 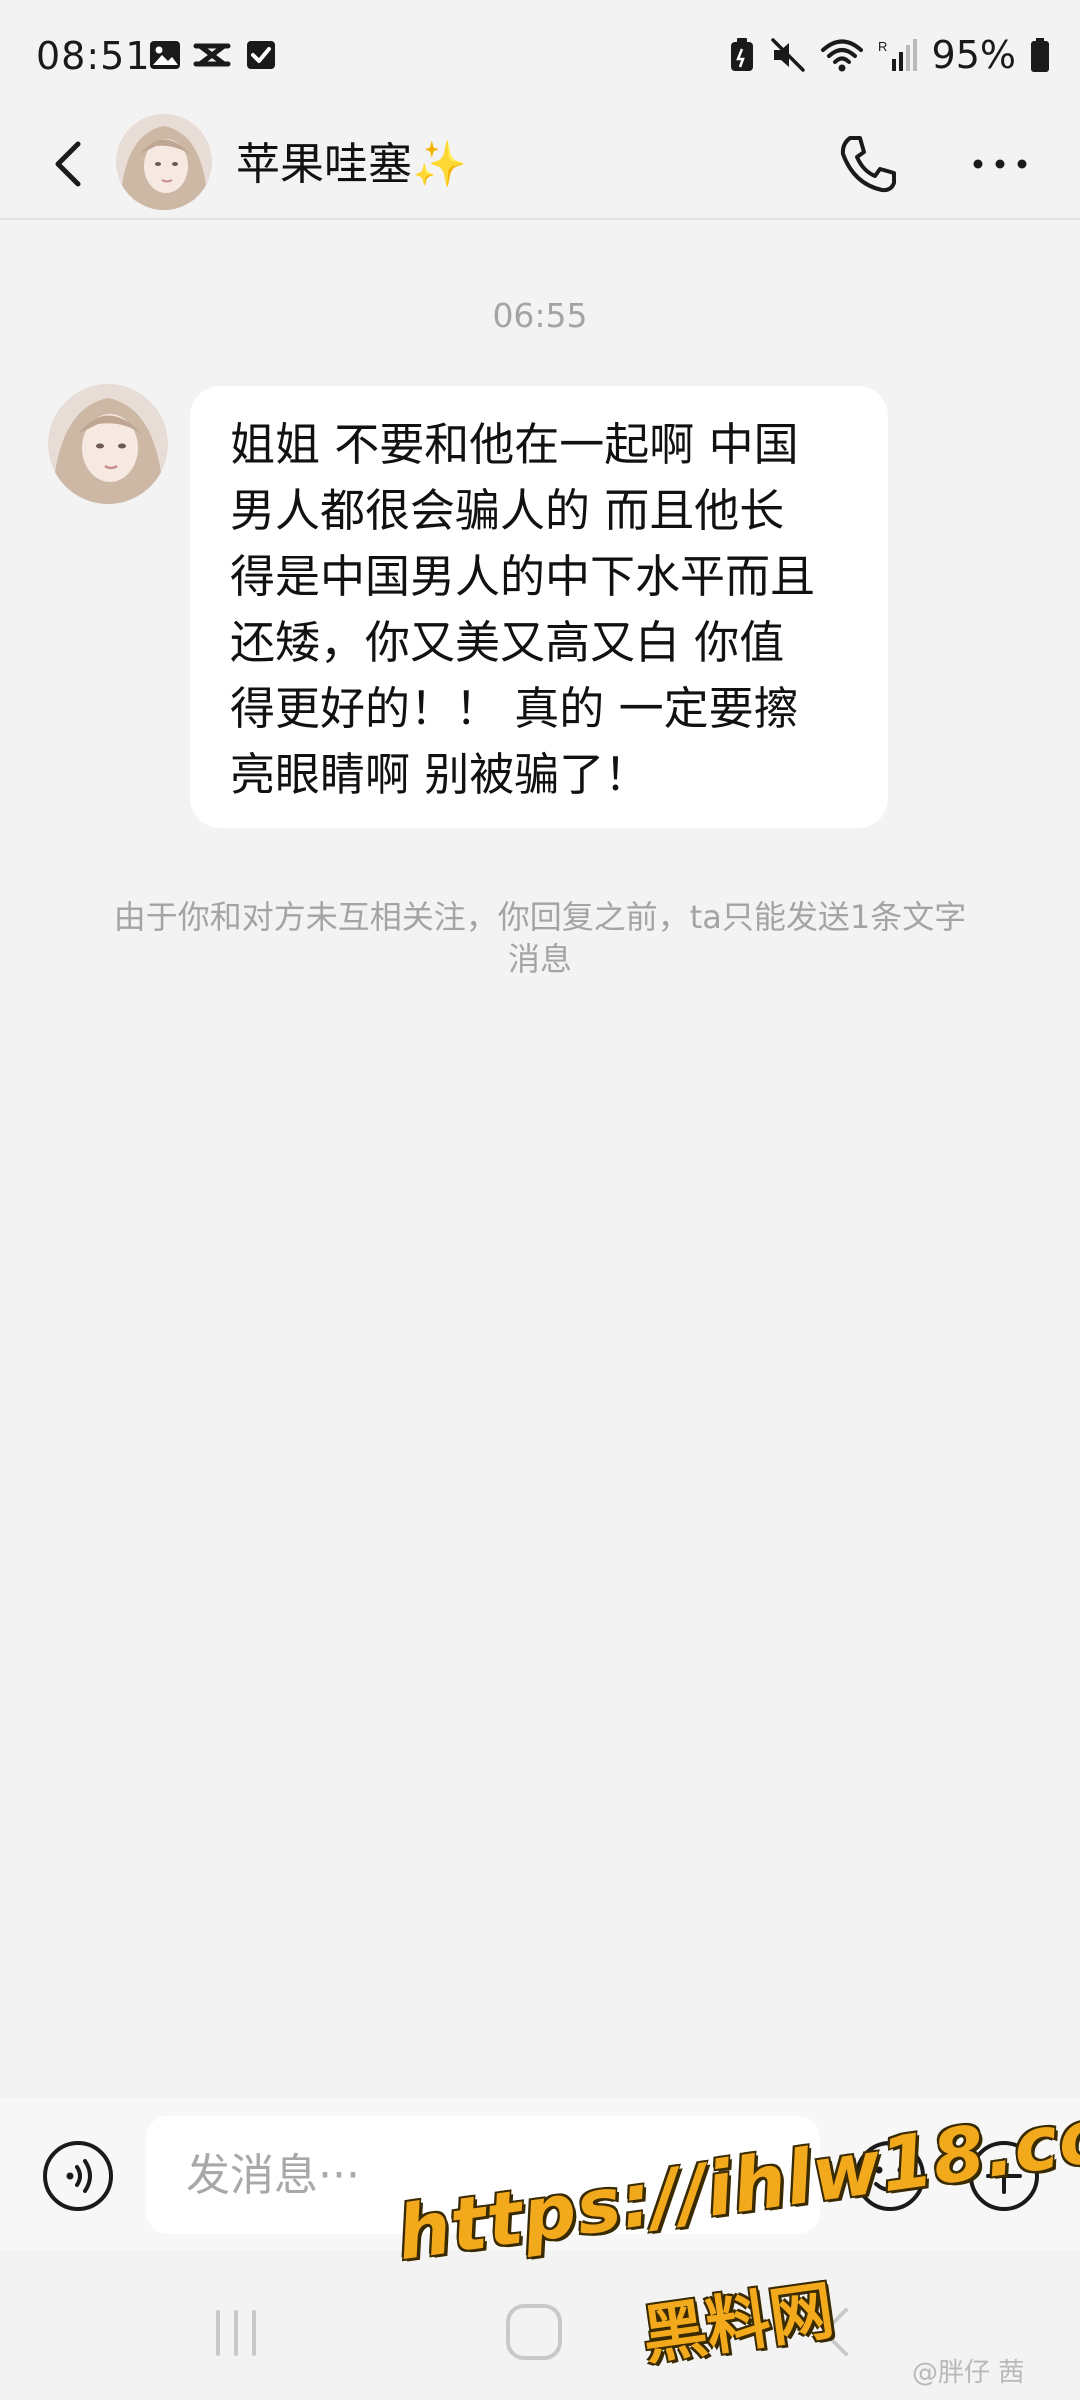 What do you see at coordinates (968, 2373) in the screenshot?
I see `weibo-watermark: @胖仔 茜` at bounding box center [968, 2373].